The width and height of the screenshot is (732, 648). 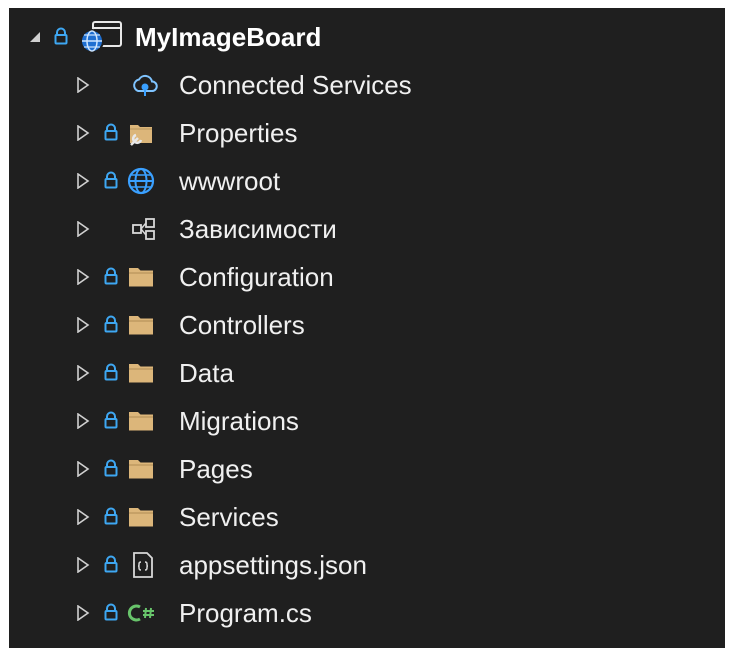 I want to click on tree-item-label: Connected Services, so click(x=295, y=85).